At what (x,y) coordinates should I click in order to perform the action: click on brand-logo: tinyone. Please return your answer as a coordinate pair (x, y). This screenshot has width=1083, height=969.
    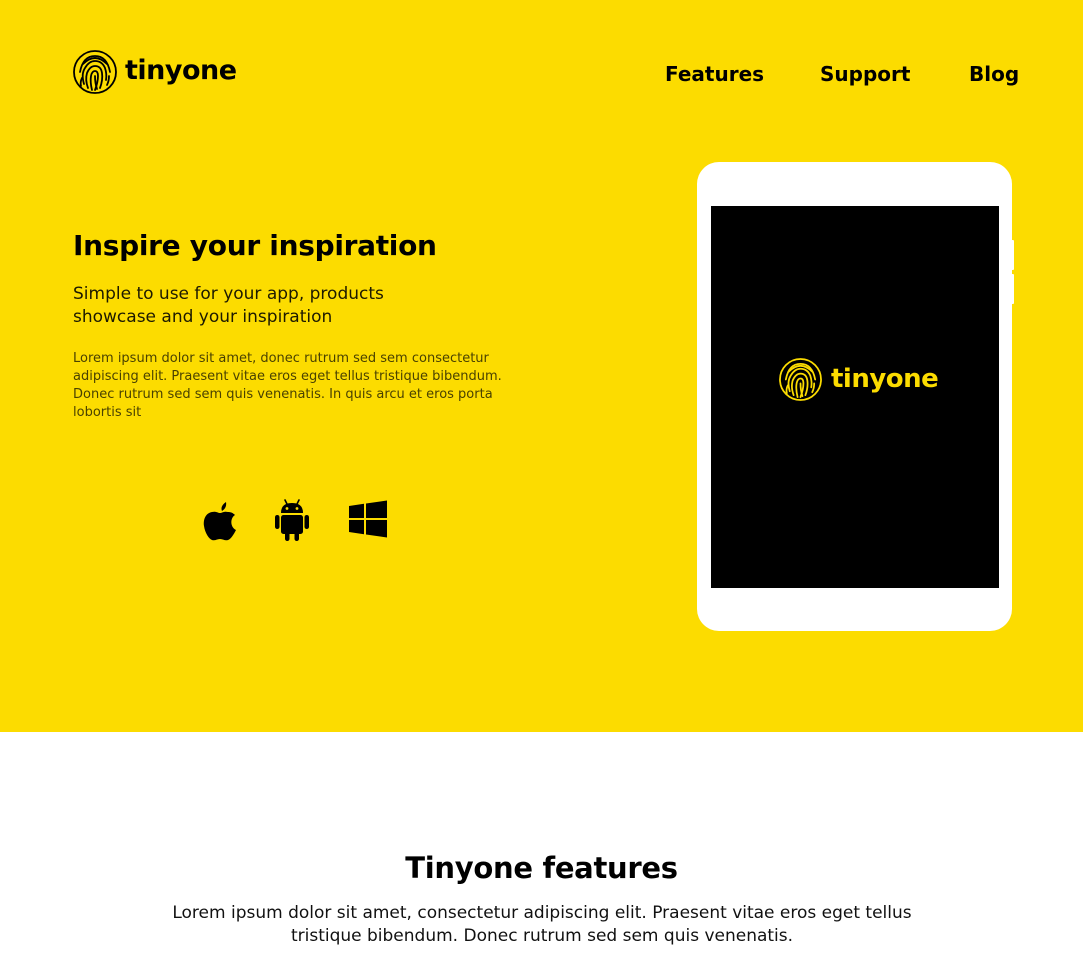
    Looking at the image, I should click on (155, 72).